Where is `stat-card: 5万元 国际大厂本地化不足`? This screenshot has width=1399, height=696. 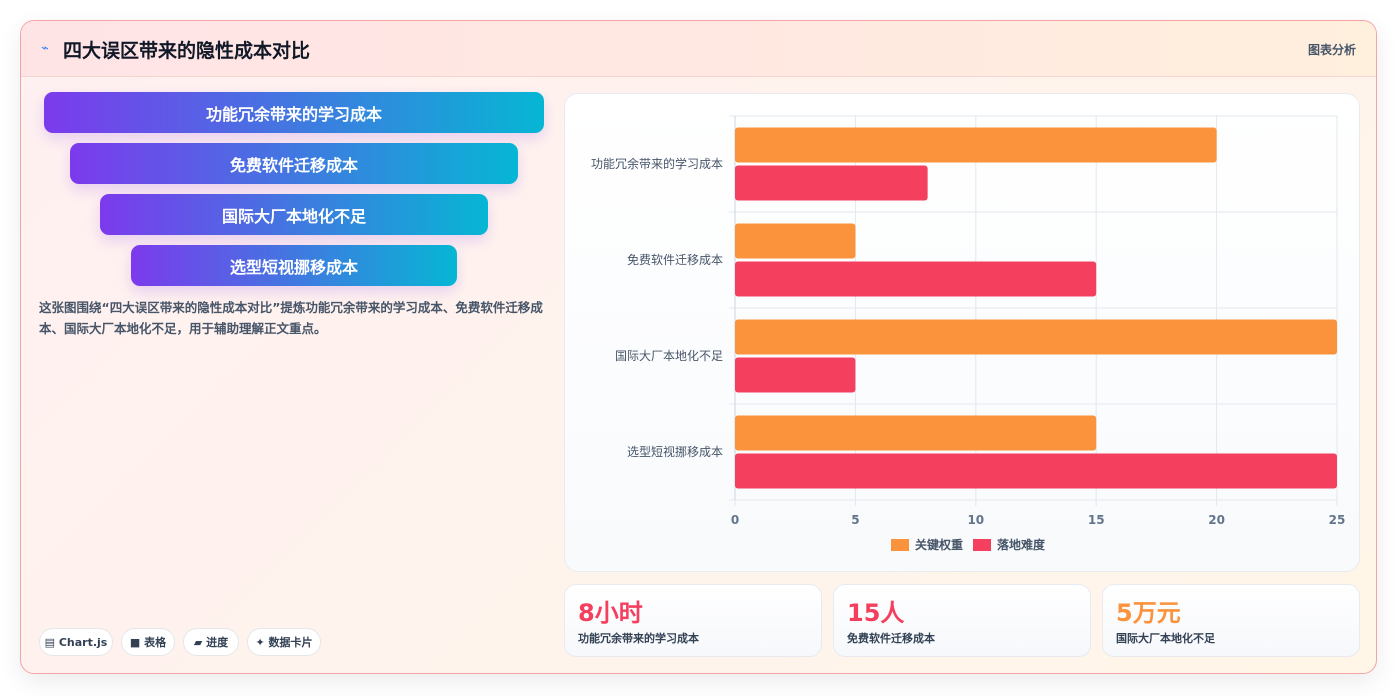 stat-card: 5万元 国际大厂本地化不足 is located at coordinates (1231, 620).